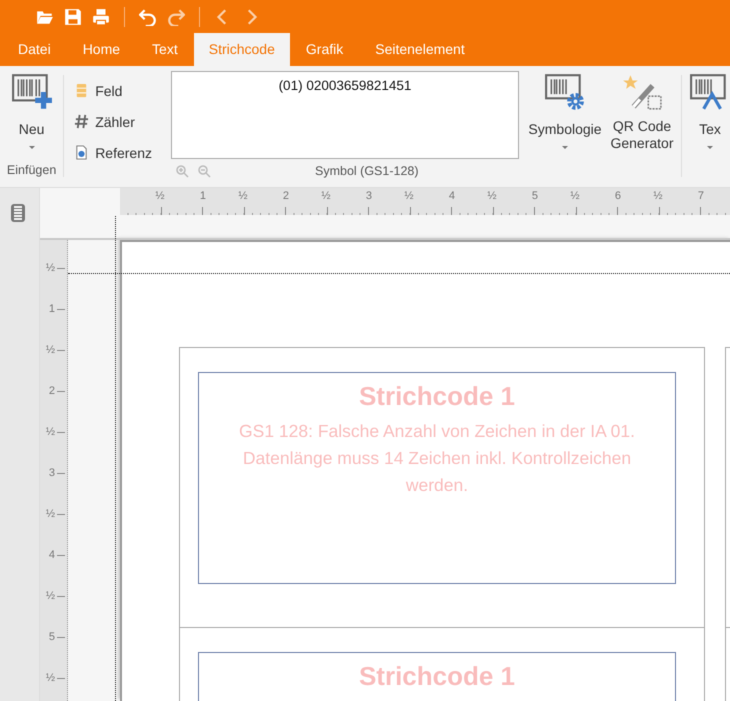  Describe the element at coordinates (31, 117) in the screenshot. I see `new-barcode-button: Neu` at that location.